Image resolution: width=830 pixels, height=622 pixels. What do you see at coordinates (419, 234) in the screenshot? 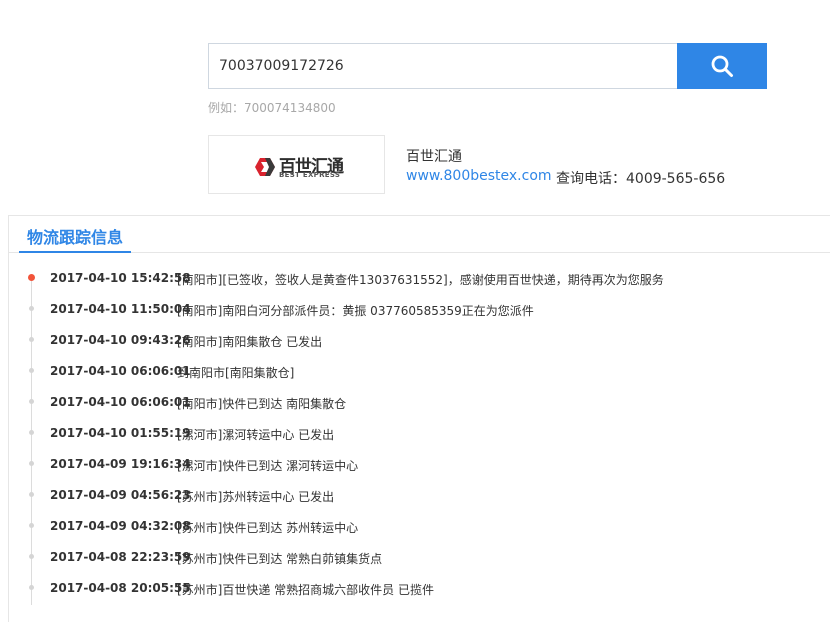
I see `panel-header: 物流跟踪信息` at bounding box center [419, 234].